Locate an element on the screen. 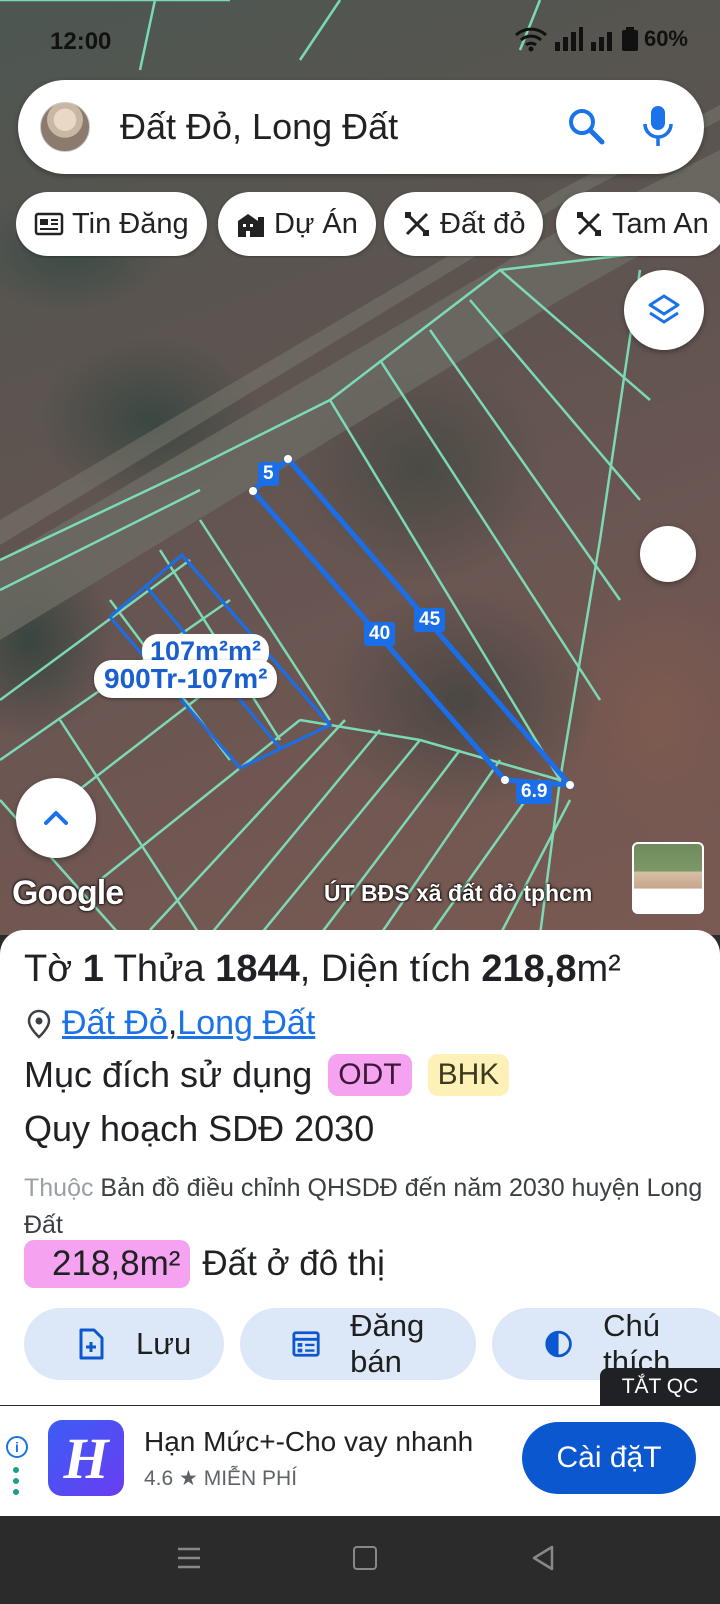 Image resolution: width=720 pixels, height=1604 pixels. plan-desc-prefix: Thuộc is located at coordinates (59, 1188).